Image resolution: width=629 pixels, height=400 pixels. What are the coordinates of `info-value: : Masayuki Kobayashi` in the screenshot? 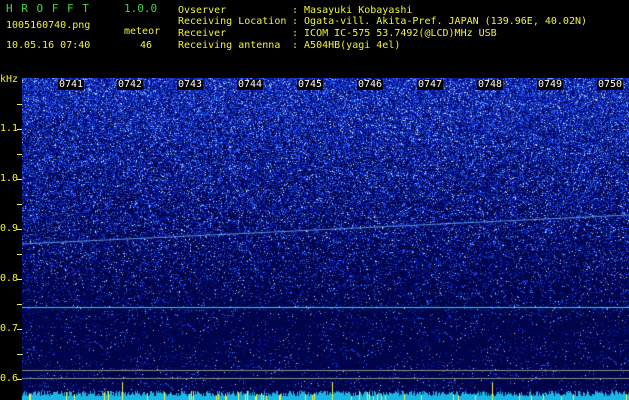 It's located at (352, 10).